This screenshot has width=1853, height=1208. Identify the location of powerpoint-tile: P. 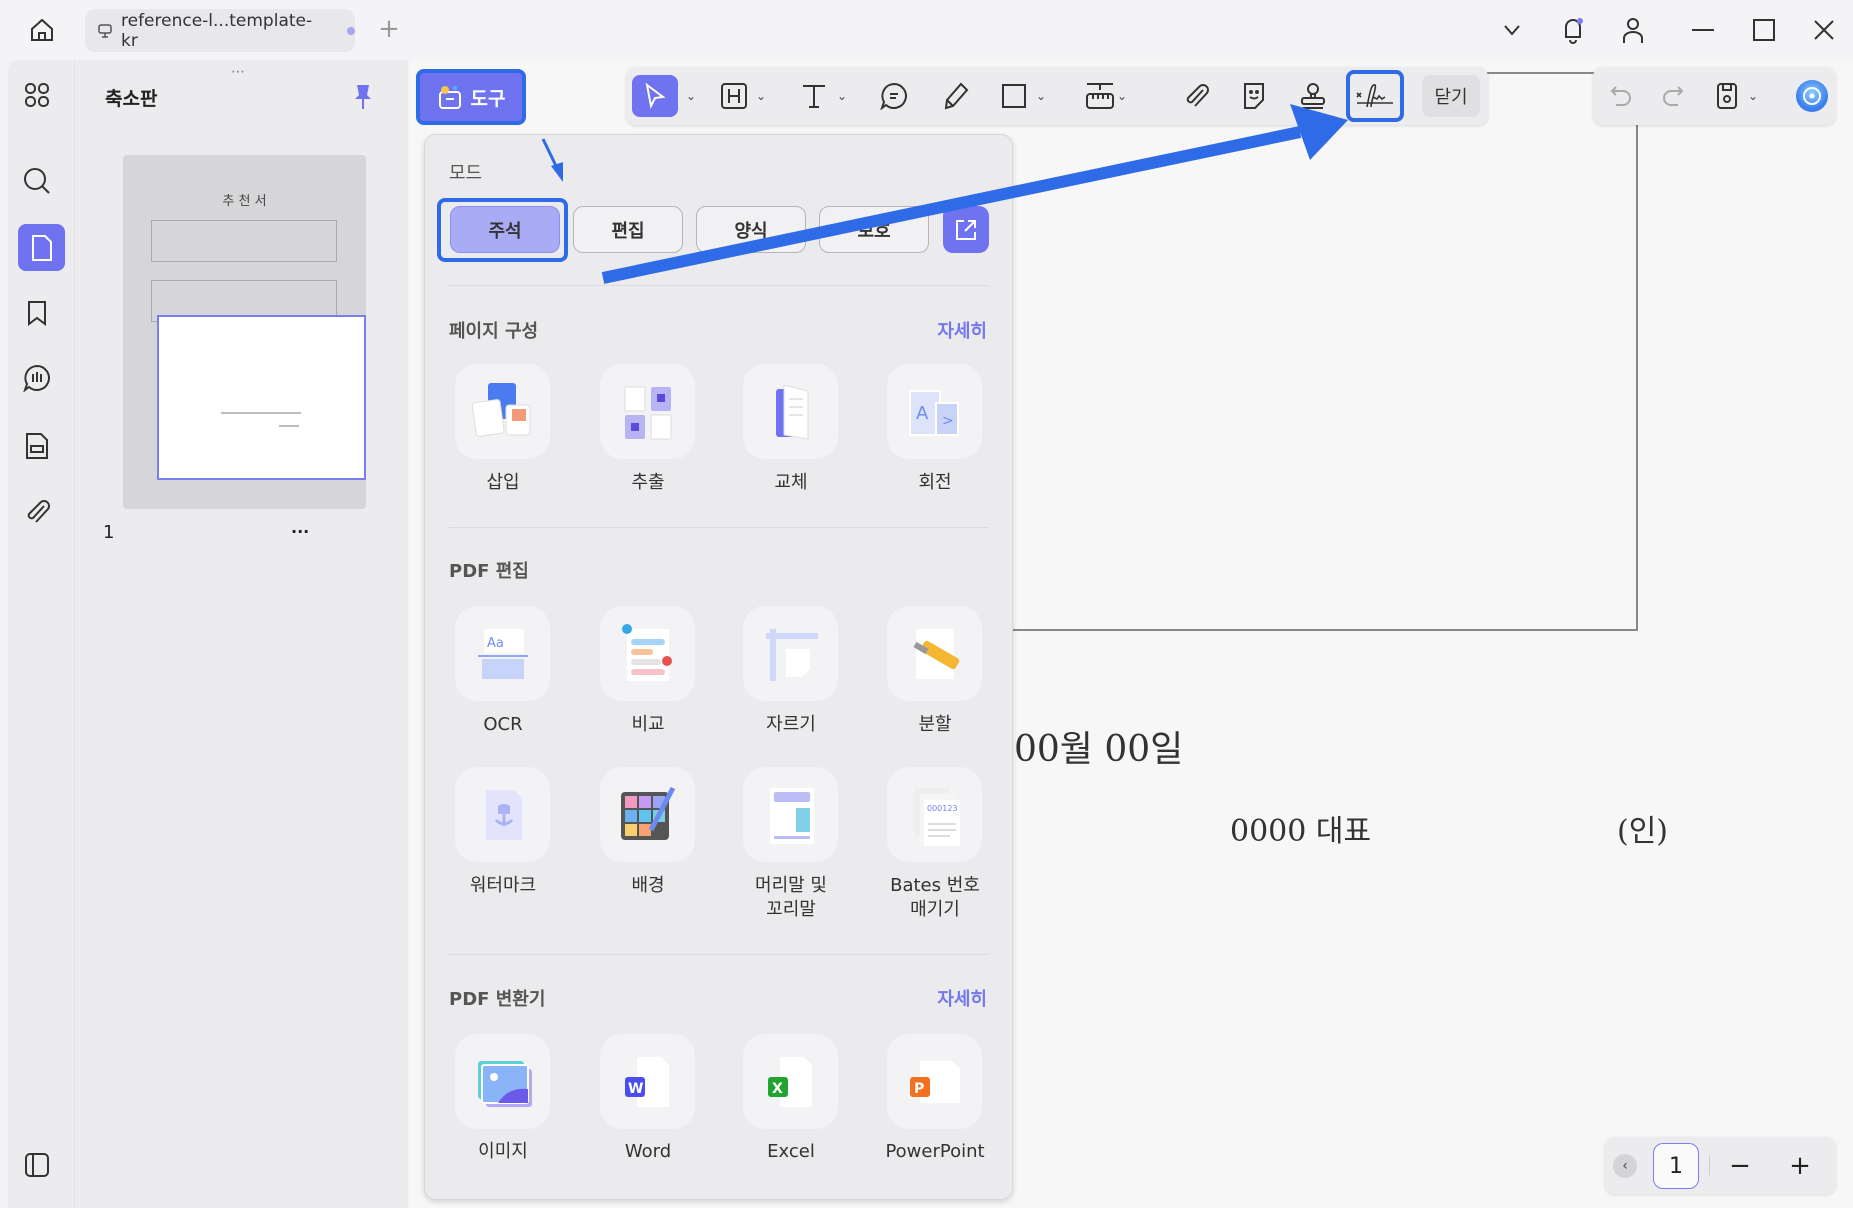
(934, 1081).